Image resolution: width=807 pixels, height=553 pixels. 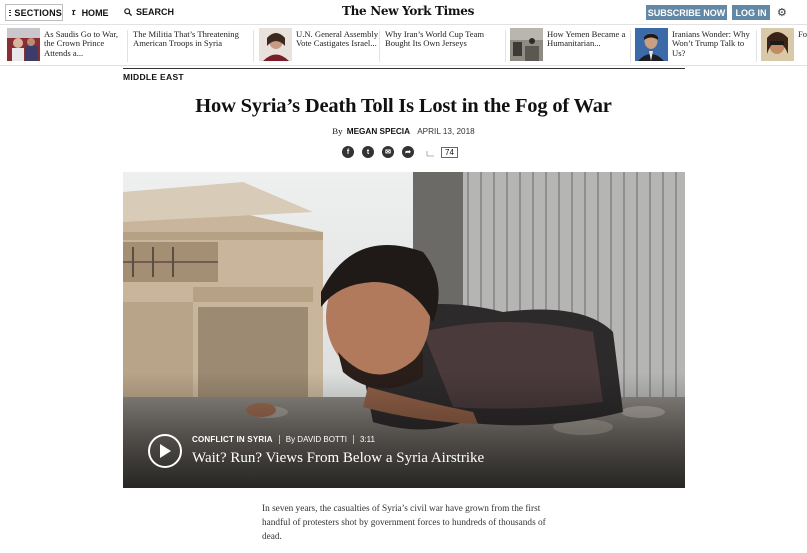 I want to click on sections-label: SECTIONS, so click(x=38, y=12).